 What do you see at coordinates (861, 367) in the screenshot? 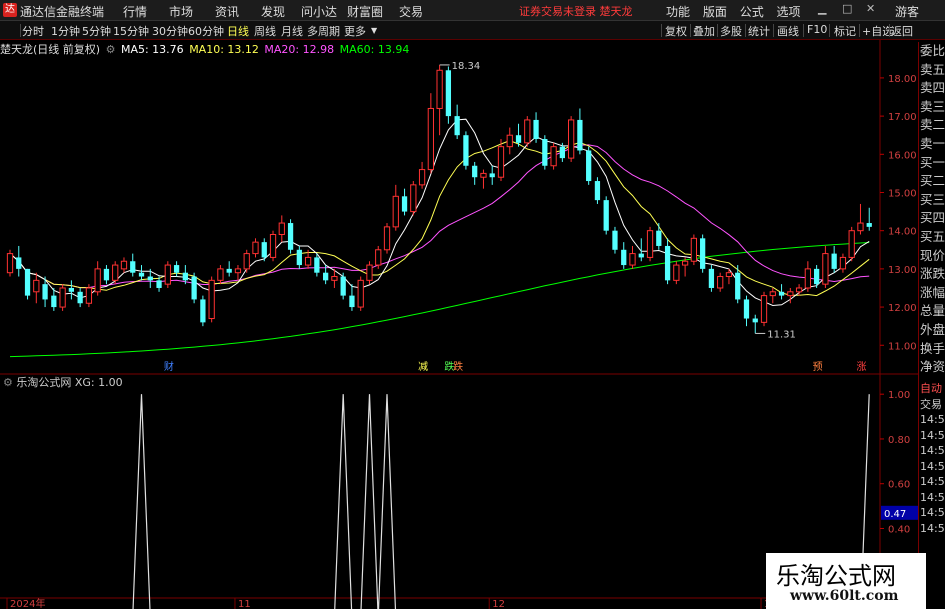
I see `event-tag: 涨` at bounding box center [861, 367].